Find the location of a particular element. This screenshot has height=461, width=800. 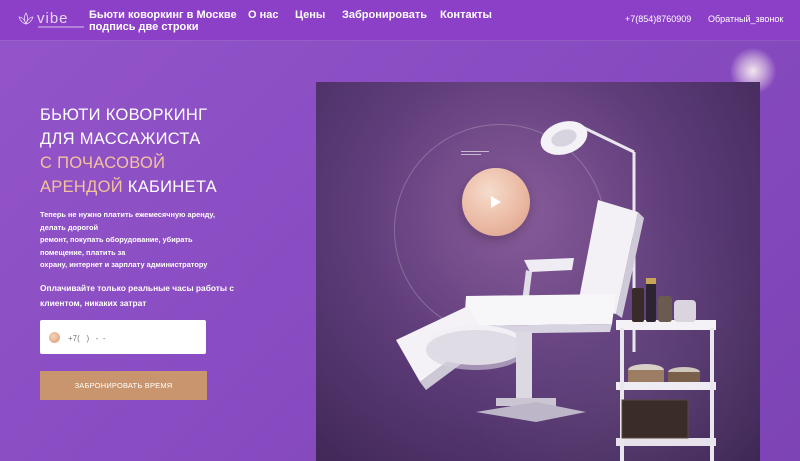

video-play-button is located at coordinates (496, 202).